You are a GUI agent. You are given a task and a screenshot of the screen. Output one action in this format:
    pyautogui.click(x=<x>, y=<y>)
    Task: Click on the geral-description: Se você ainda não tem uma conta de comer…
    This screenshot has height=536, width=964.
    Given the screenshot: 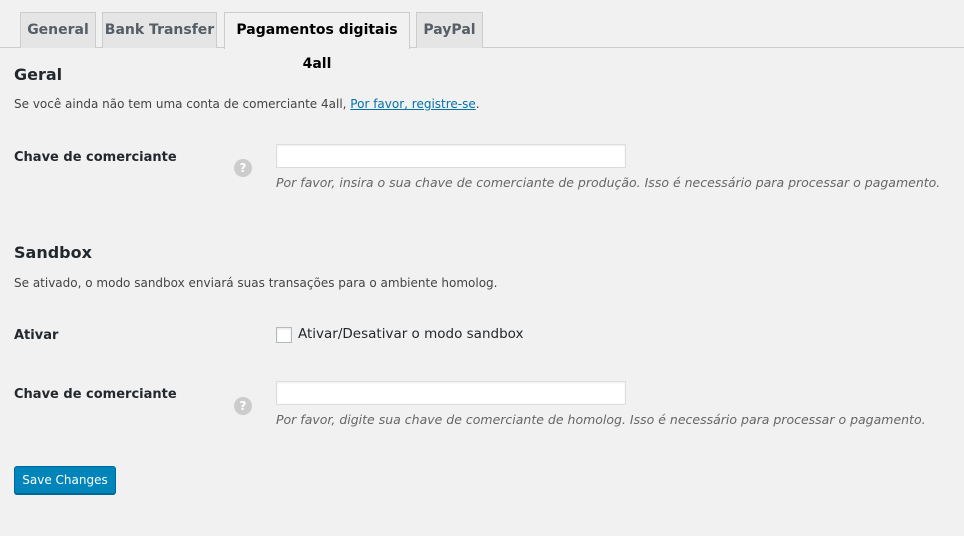 What is the action you would take?
    pyautogui.click(x=247, y=104)
    